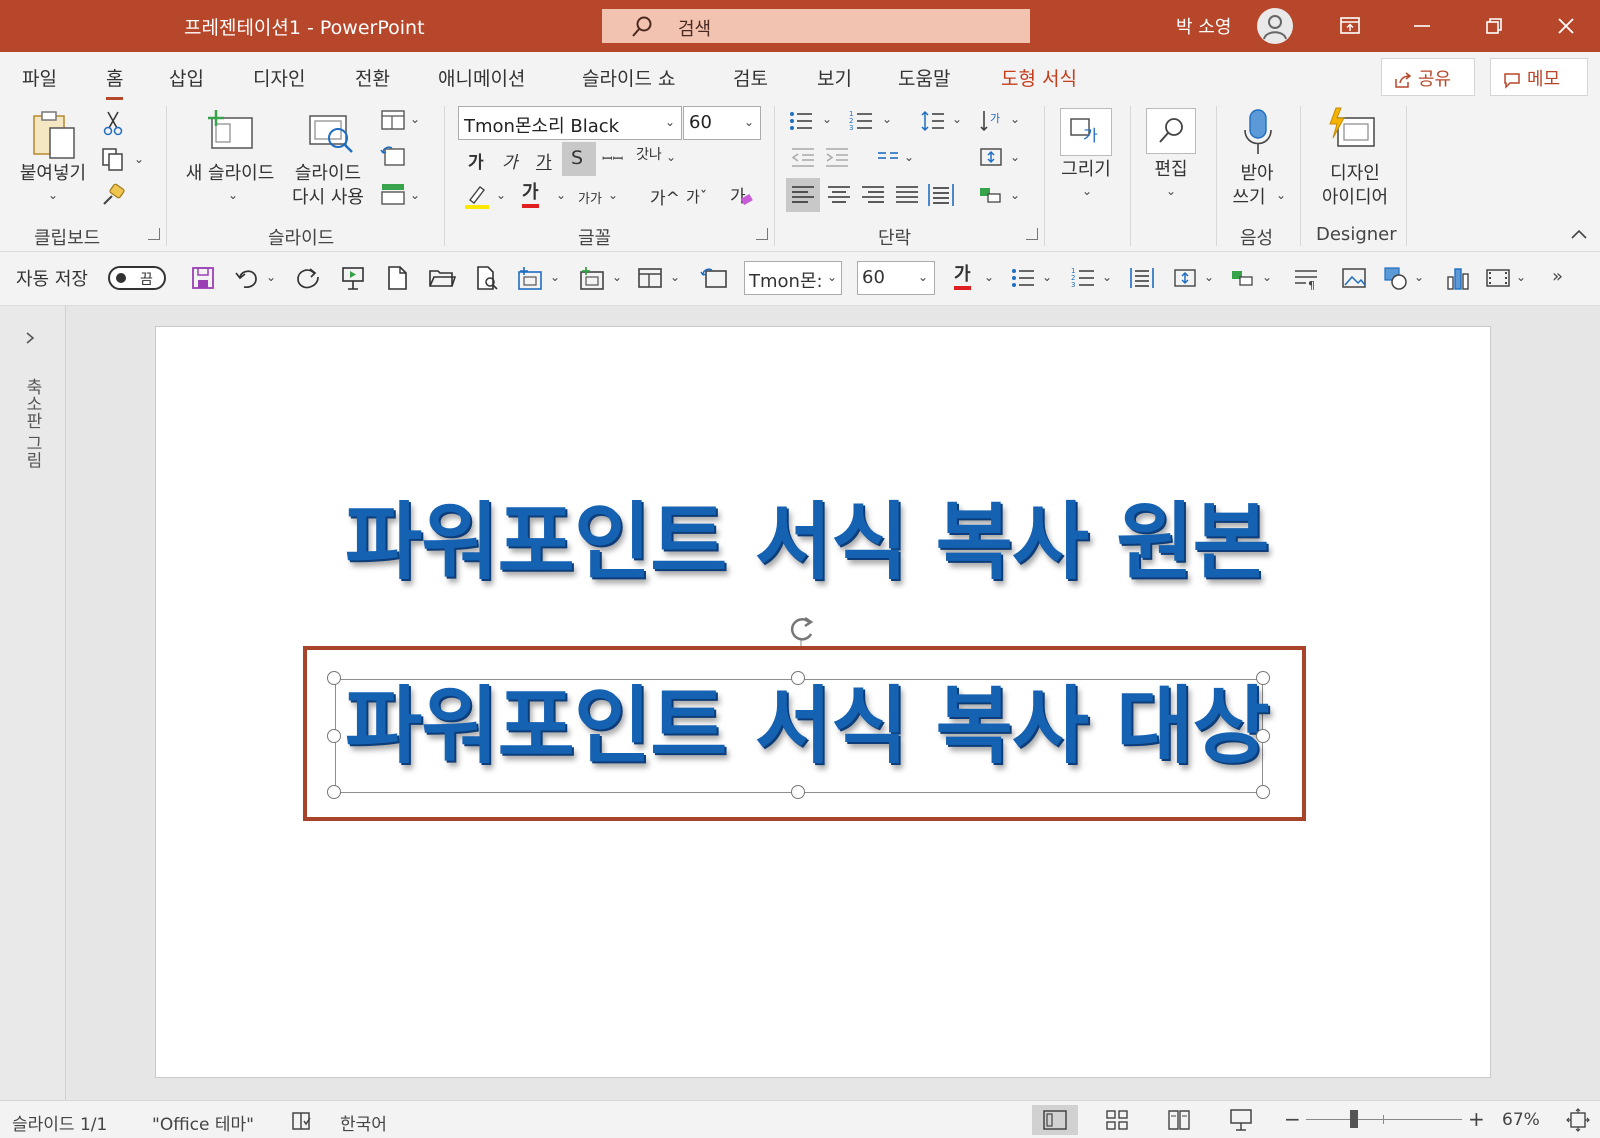 This screenshot has height=1138, width=1600. I want to click on shadow-button: S, so click(579, 159).